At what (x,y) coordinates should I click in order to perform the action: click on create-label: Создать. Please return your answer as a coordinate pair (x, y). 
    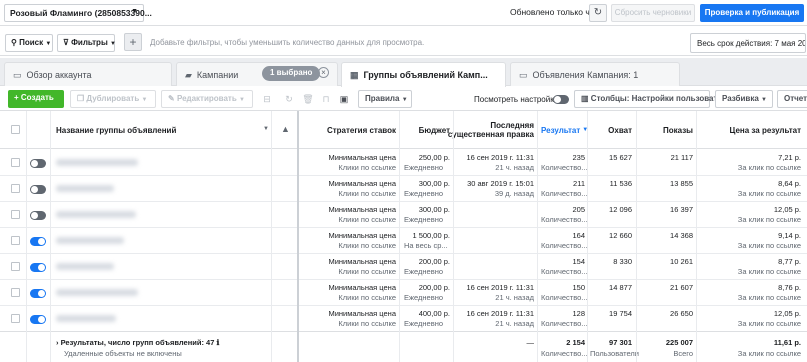
    Looking at the image, I should click on (37, 97).